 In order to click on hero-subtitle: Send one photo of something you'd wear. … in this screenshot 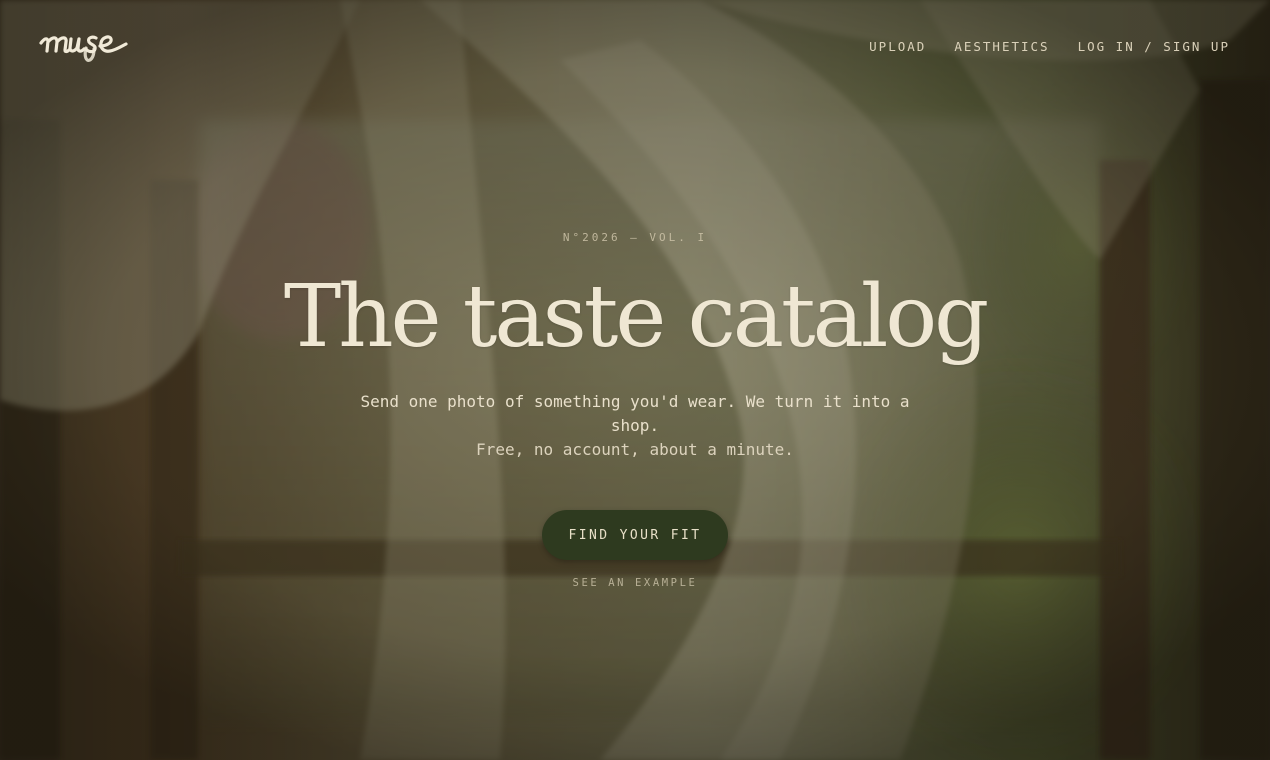, I will do `click(635, 426)`.